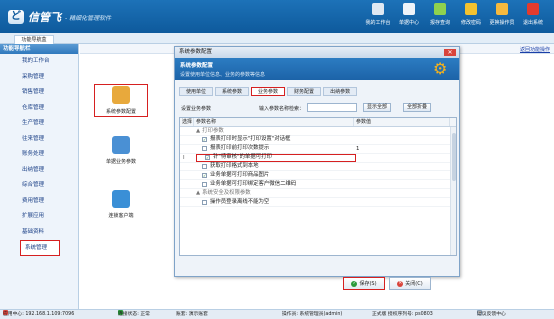  Describe the element at coordinates (409, 9) in the screenshot. I see `document-list-icon` at that location.